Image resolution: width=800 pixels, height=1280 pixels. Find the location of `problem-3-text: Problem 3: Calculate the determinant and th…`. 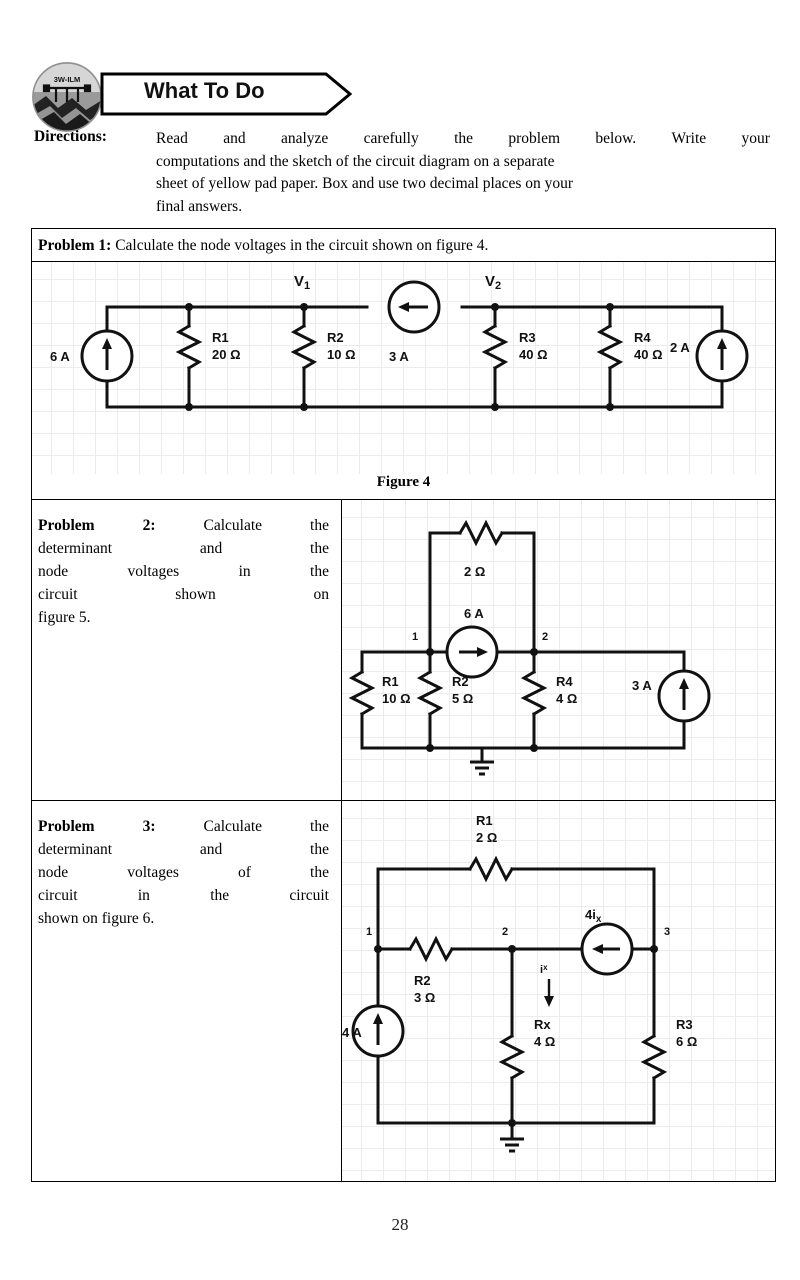

problem-3-text: Problem 3: Calculate the determinant and th… is located at coordinates (183, 872).